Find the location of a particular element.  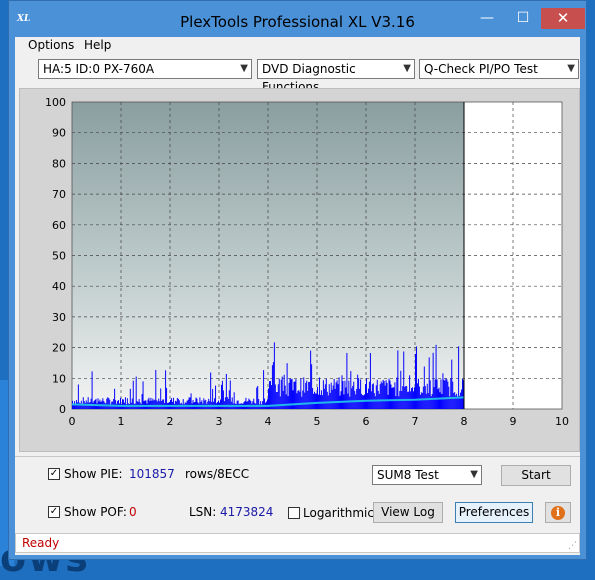

lsn-label: LSN: is located at coordinates (203, 512).